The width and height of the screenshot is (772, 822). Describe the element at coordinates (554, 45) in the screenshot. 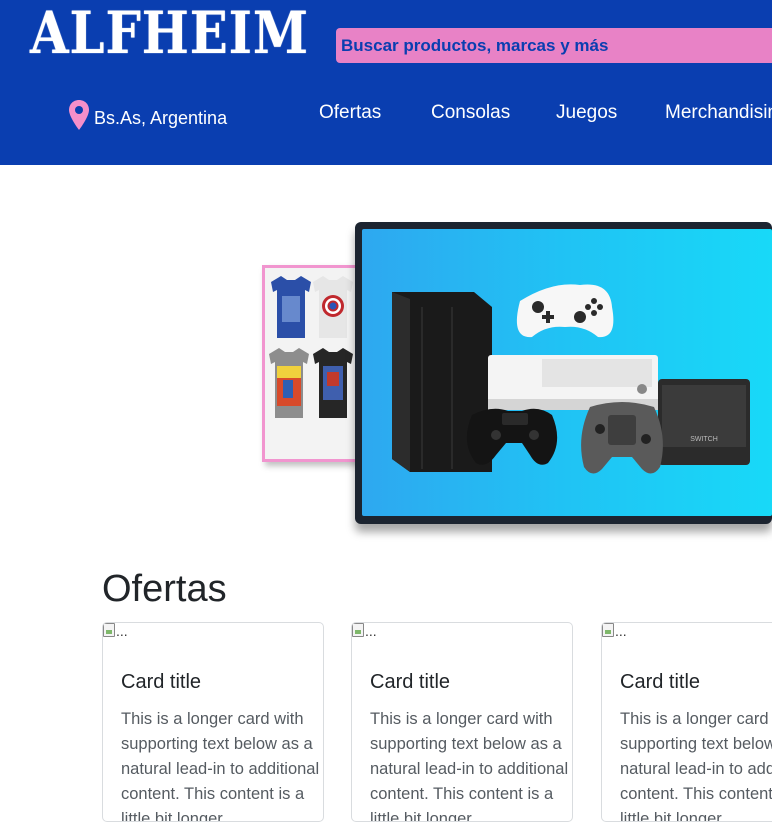

I see `search-input` at that location.